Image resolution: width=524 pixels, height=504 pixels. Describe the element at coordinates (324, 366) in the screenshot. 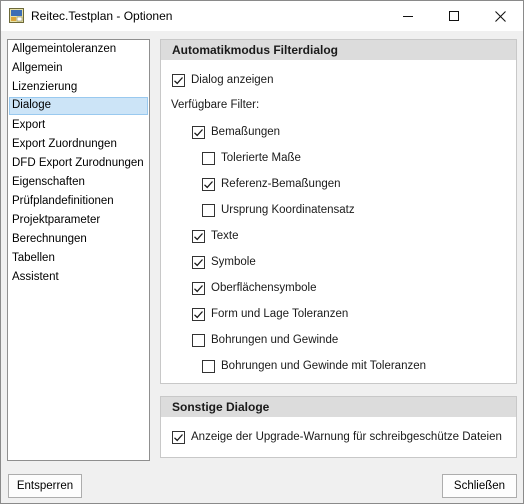

I see `filter-label: Bohrungen und Gewinde mit Toleranzen` at that location.